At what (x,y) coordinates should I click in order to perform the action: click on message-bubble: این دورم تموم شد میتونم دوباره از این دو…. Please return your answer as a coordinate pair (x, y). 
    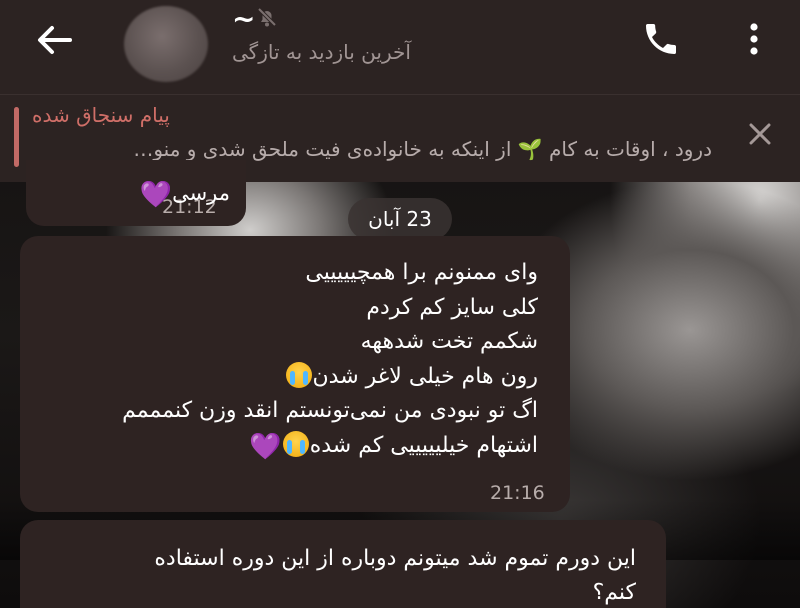
    Looking at the image, I should click on (343, 564).